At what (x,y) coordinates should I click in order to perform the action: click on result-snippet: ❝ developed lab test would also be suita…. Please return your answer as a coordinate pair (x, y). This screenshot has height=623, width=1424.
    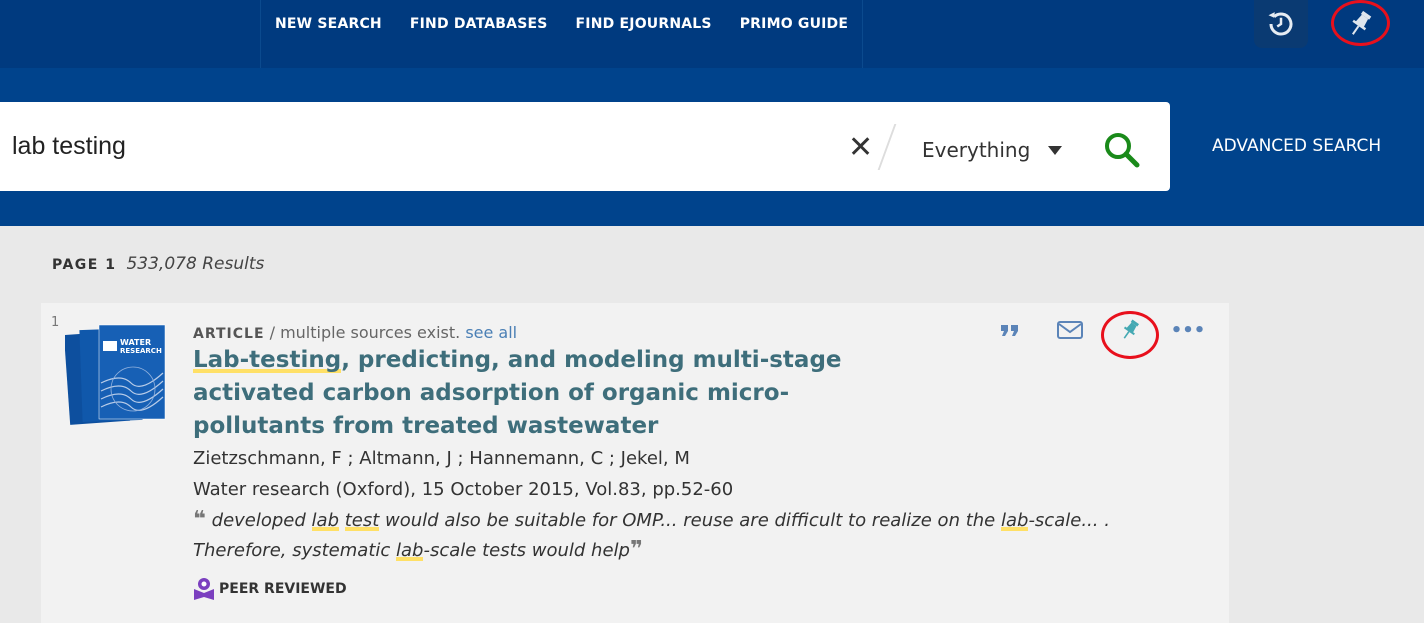
    Looking at the image, I should click on (673, 535).